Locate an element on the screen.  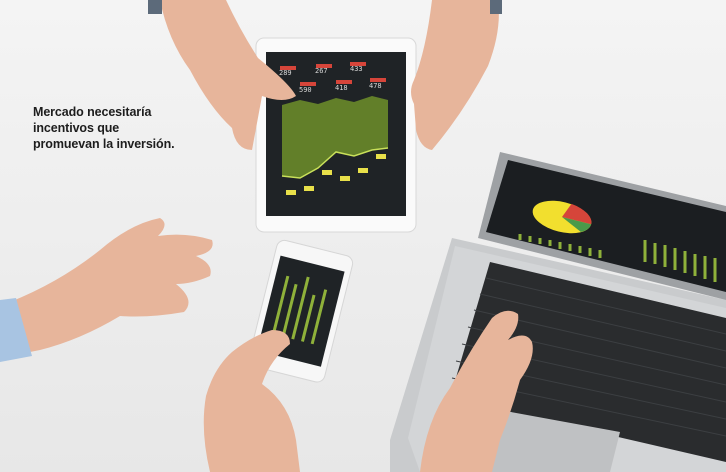
tablet-label-6: 478 is located at coordinates (375, 86).